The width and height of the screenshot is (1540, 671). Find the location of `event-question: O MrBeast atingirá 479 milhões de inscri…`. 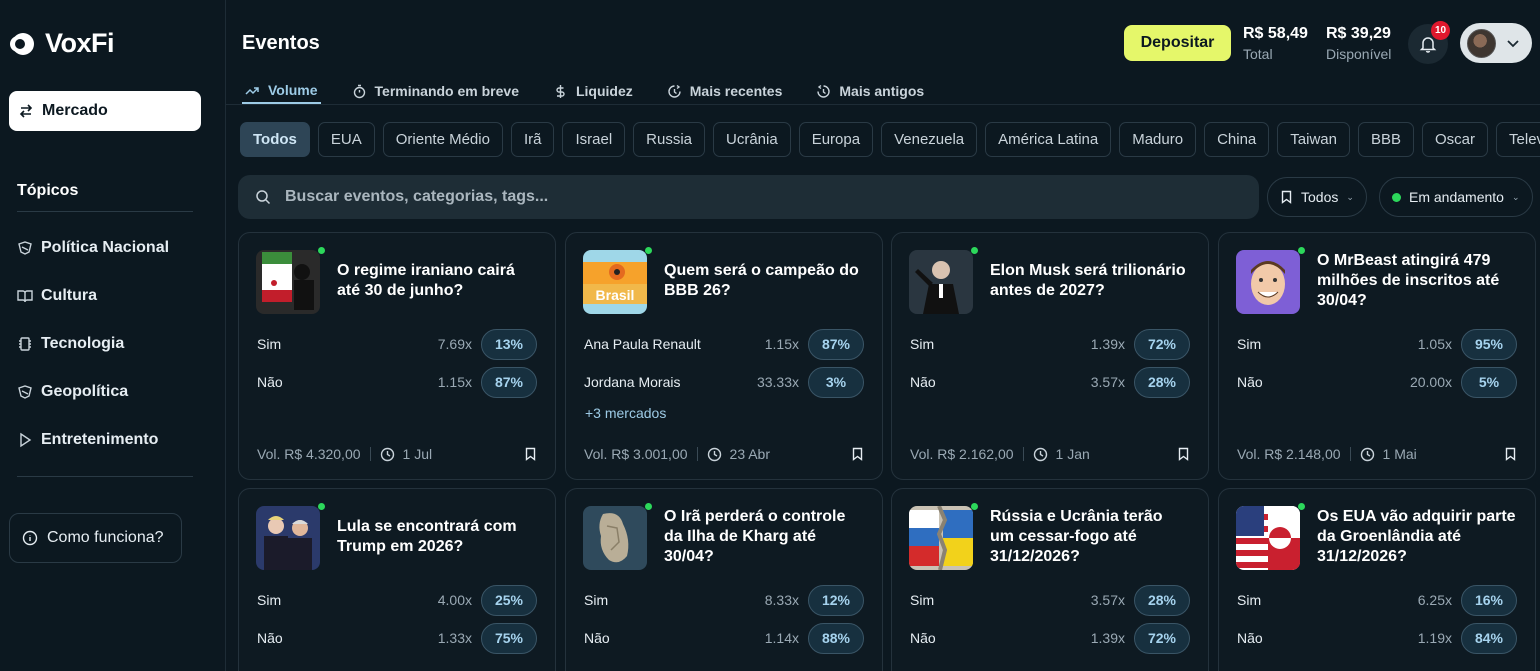

event-question: O MrBeast atingirá 479 milhões de inscri… is located at coordinates (1417, 281).